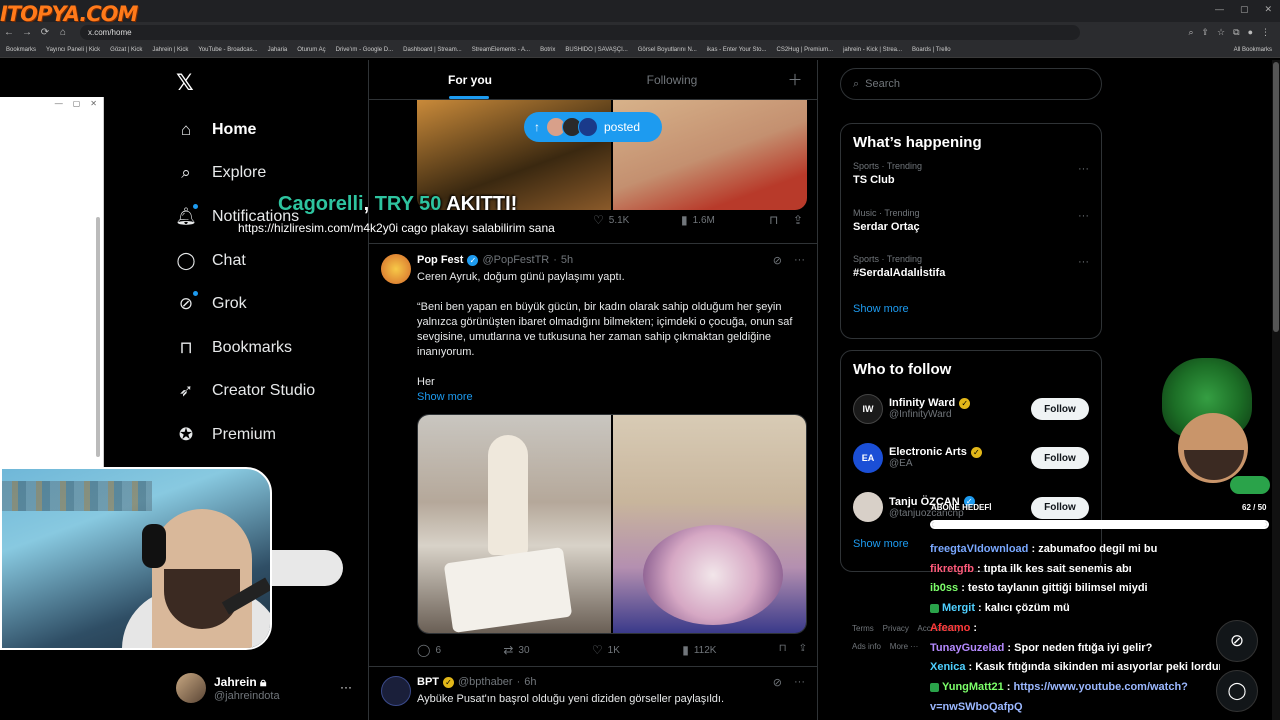 This screenshot has width=1280, height=720. What do you see at coordinates (952, 569) in the screenshot?
I see `chat-username: fikretgfb` at bounding box center [952, 569].